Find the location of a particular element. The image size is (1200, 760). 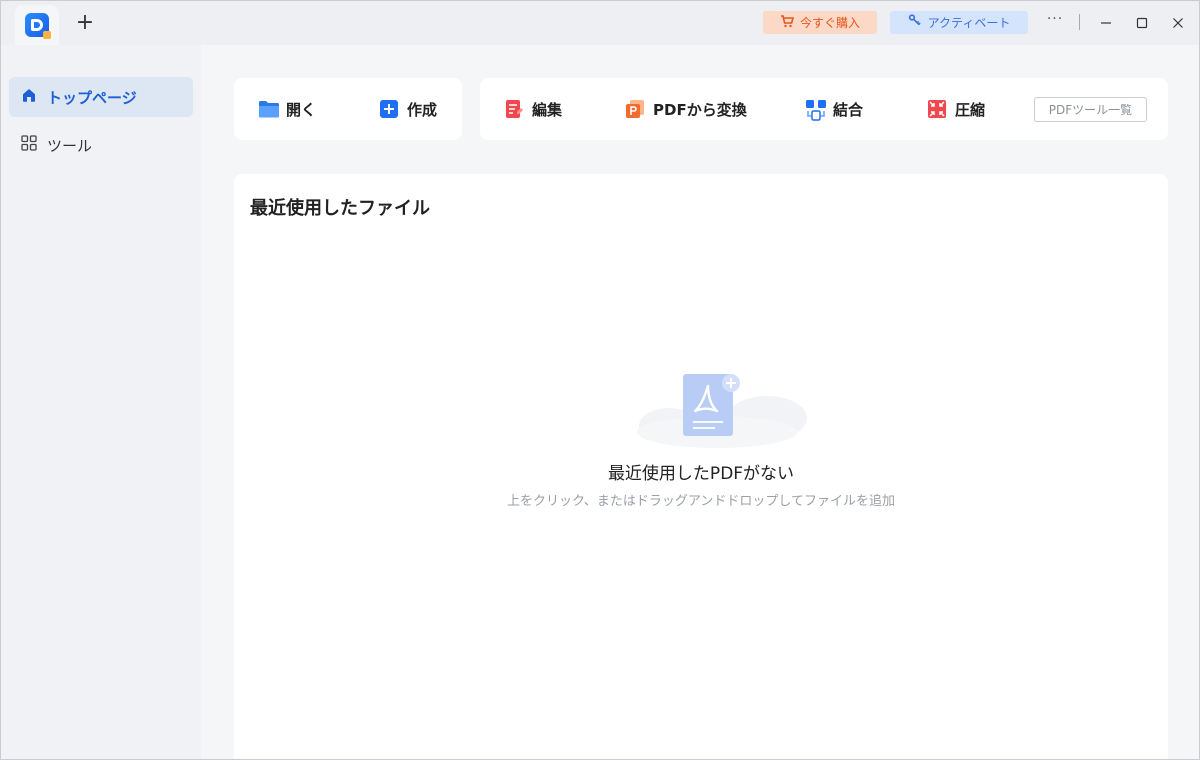

minimize-button is located at coordinates (1106, 23).